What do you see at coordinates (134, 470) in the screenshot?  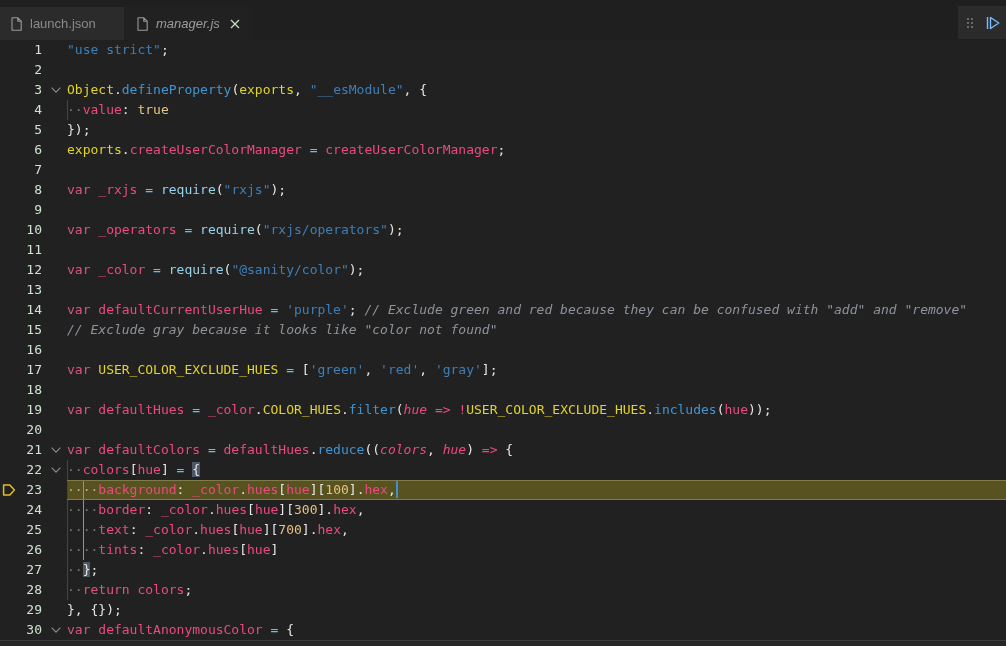 I see `code-line: ··colors[hue] = {` at bounding box center [134, 470].